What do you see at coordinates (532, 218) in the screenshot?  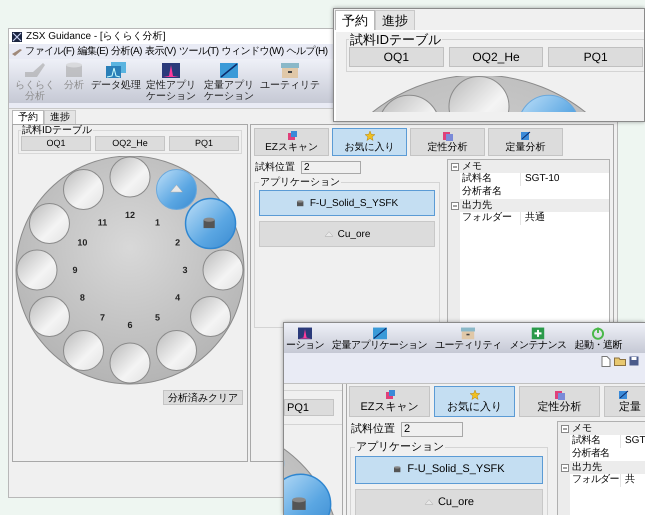 I see `property-value: 共通` at bounding box center [532, 218].